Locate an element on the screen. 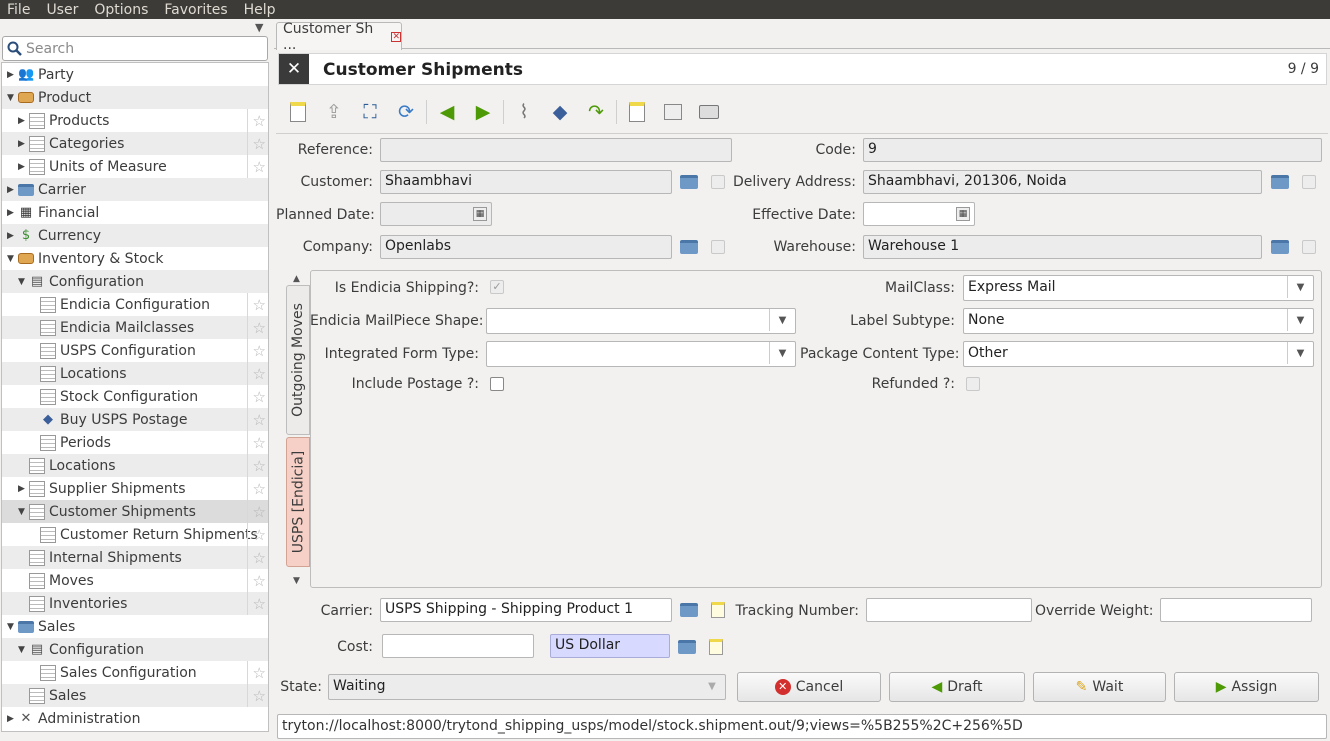 Image resolution: width=1330 pixels, height=741 pixels. tree-row-currency: ▶ $ Currency is located at coordinates (135, 235).